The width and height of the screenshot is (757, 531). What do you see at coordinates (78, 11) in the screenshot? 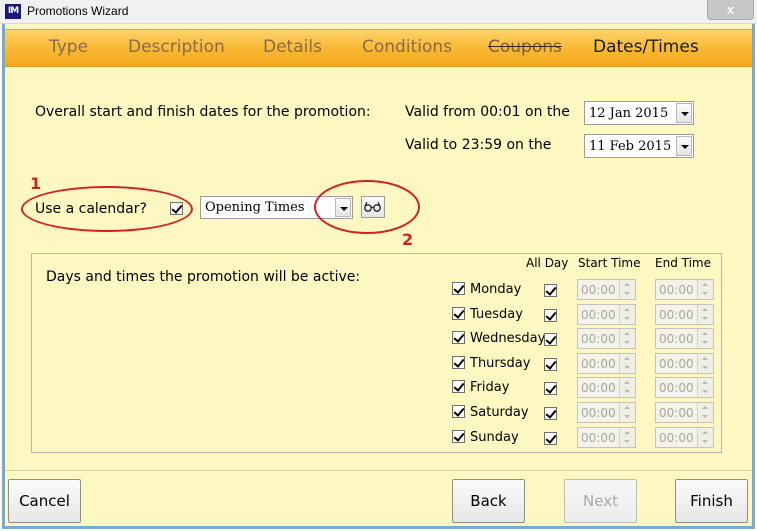
I see `window-title: Promotions Wizard` at bounding box center [78, 11].